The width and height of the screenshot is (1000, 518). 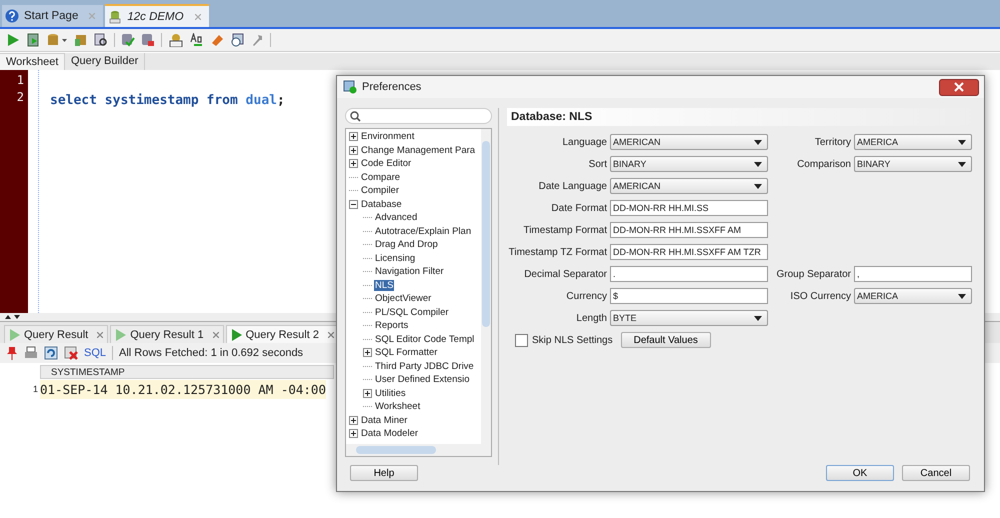 What do you see at coordinates (392, 326) in the screenshot?
I see `tree-item: Reports` at bounding box center [392, 326].